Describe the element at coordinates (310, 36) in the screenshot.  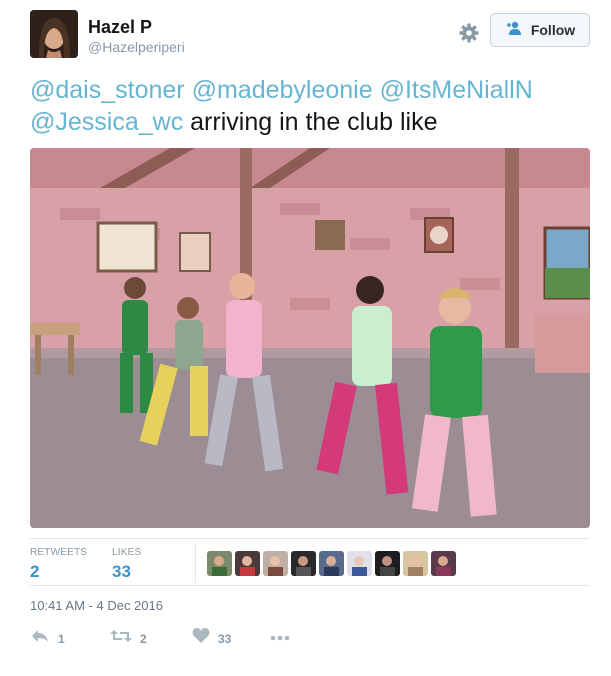
I see `tweet-header: Hazel P @Hazelperiperi Follow` at that location.